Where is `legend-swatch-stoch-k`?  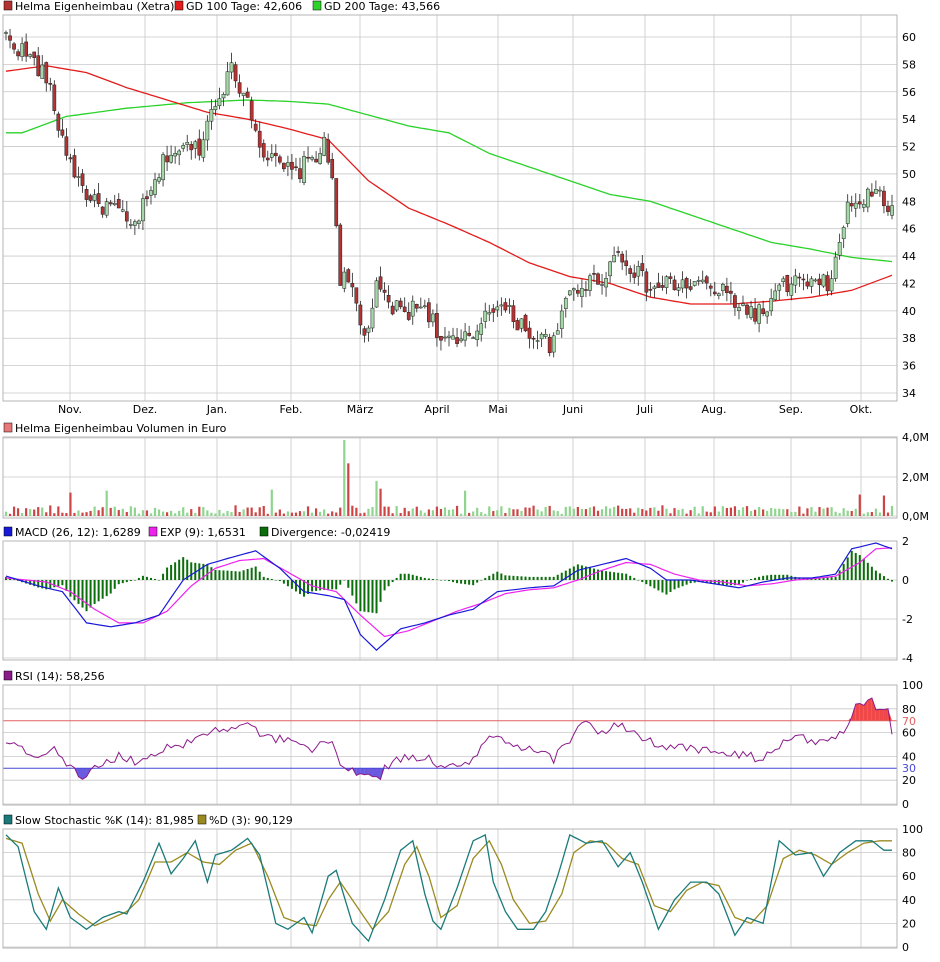
legend-swatch-stoch-k is located at coordinates (8, 819).